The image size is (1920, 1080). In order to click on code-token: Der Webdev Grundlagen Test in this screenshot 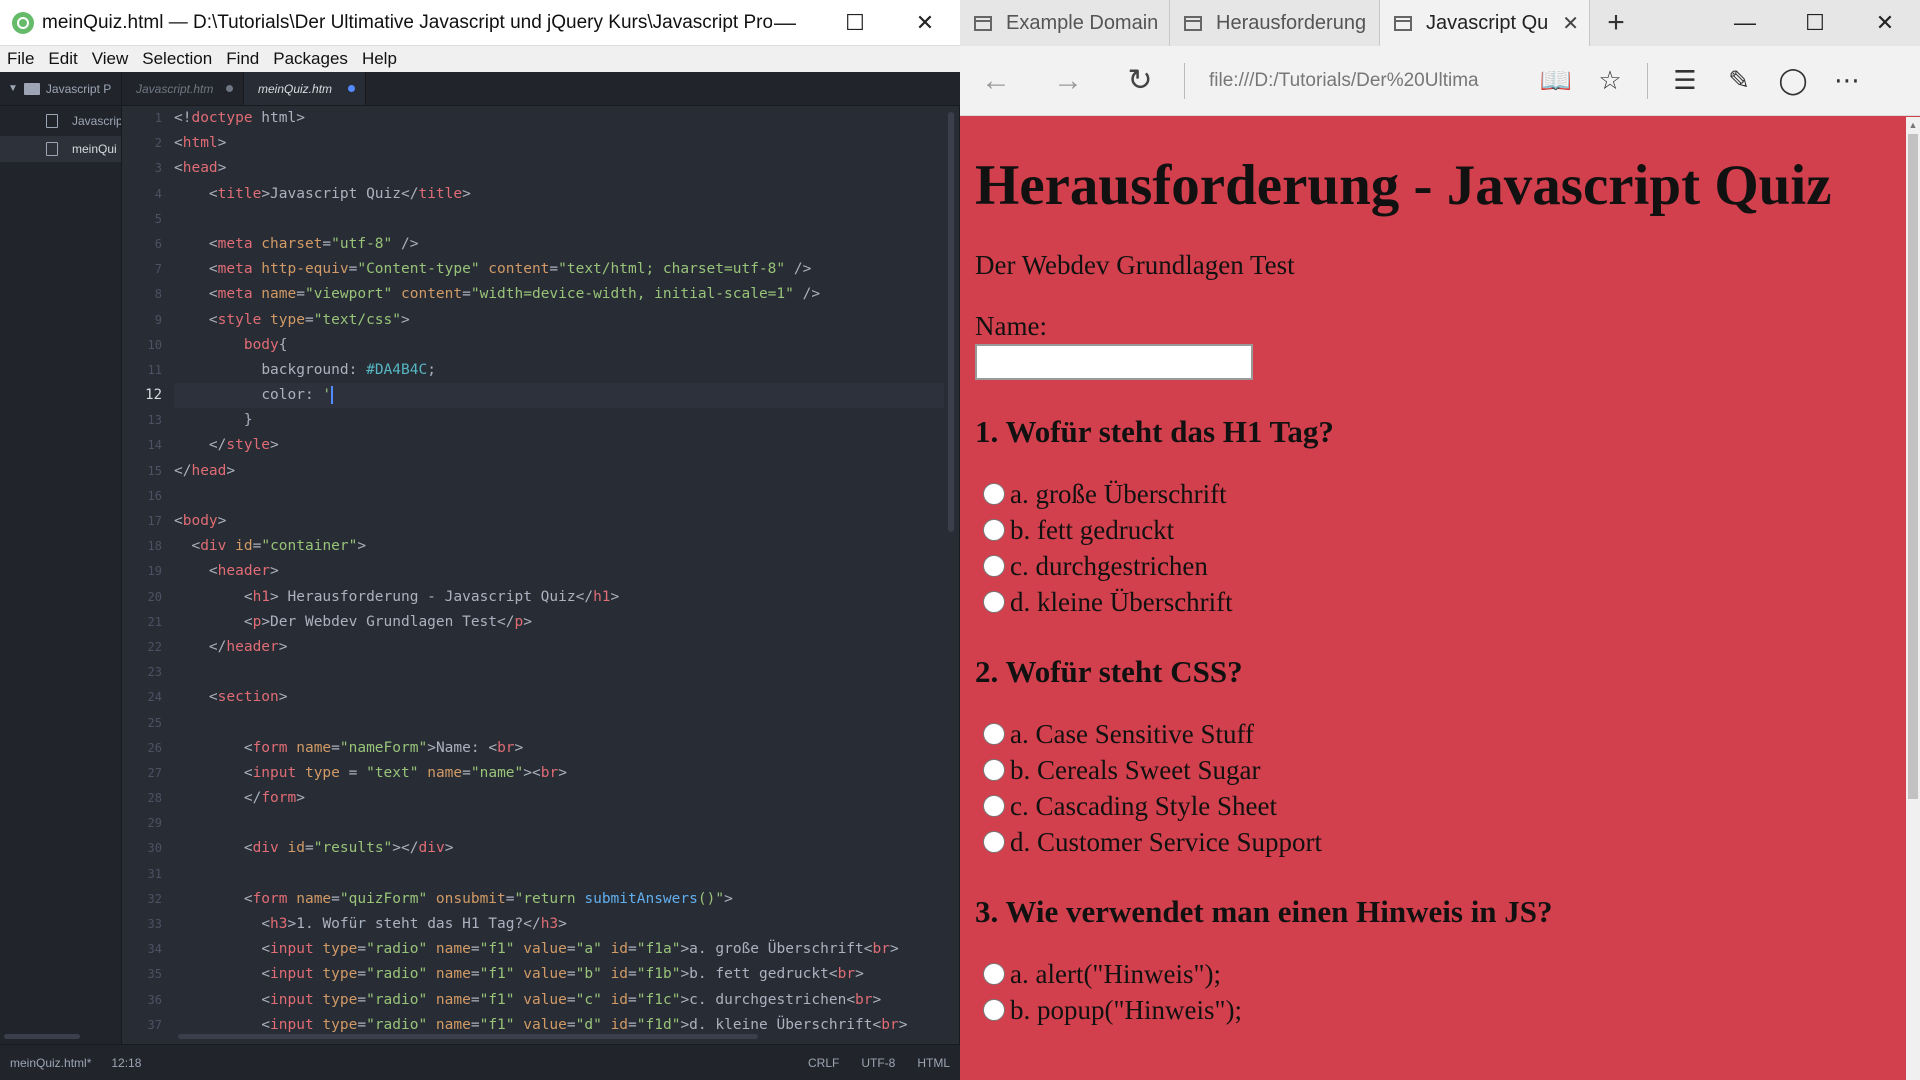, I will do `click(384, 621)`.